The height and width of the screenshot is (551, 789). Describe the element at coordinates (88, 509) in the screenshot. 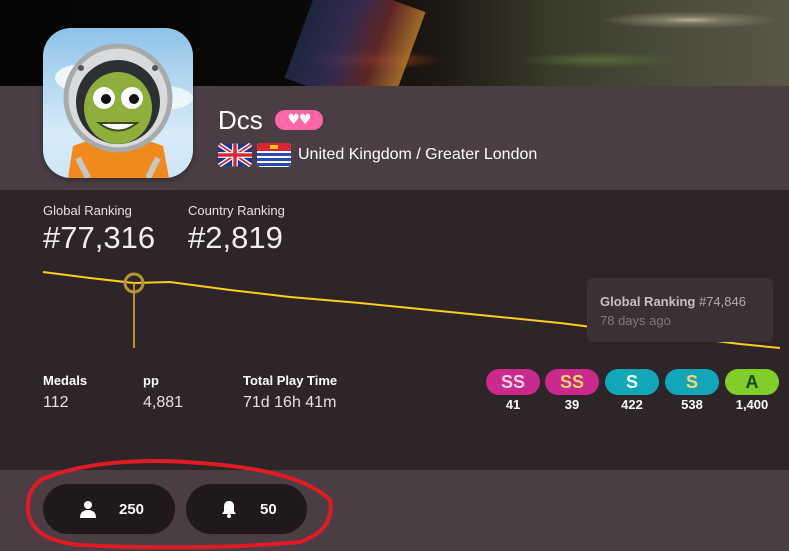

I see `user-icon` at that location.